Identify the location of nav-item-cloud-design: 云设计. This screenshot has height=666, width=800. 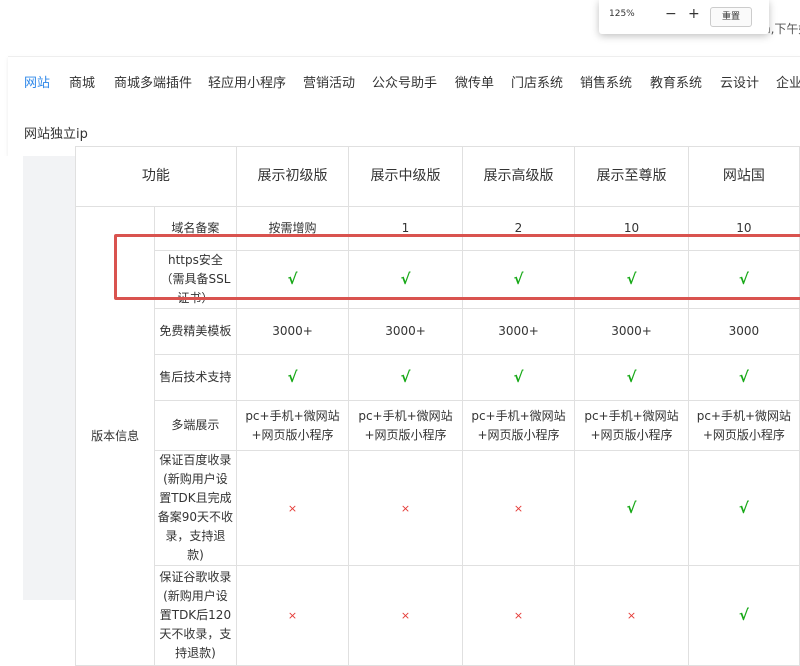
(739, 81).